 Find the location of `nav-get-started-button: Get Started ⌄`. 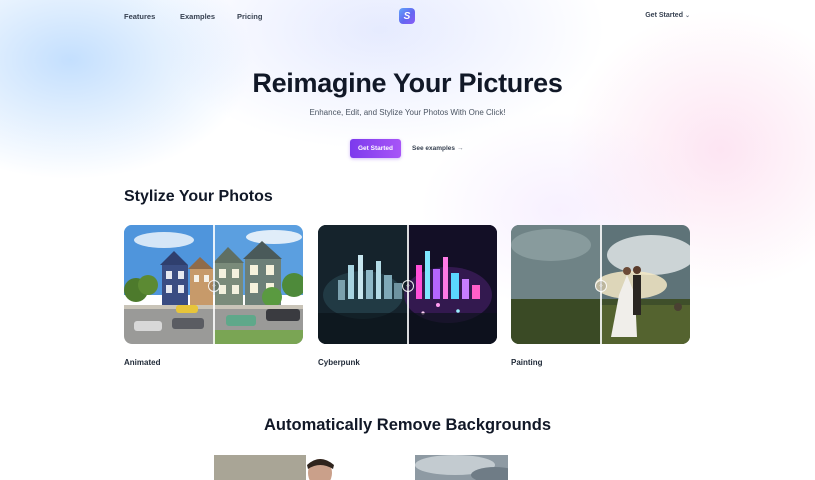

nav-get-started-button: Get Started ⌄ is located at coordinates (667, 15).